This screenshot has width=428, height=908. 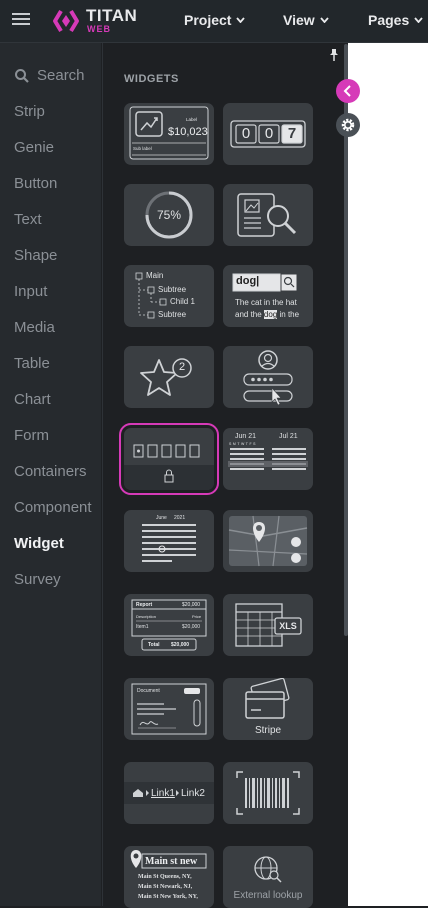 I want to click on stripe-label: Stripe, so click(x=268, y=730).